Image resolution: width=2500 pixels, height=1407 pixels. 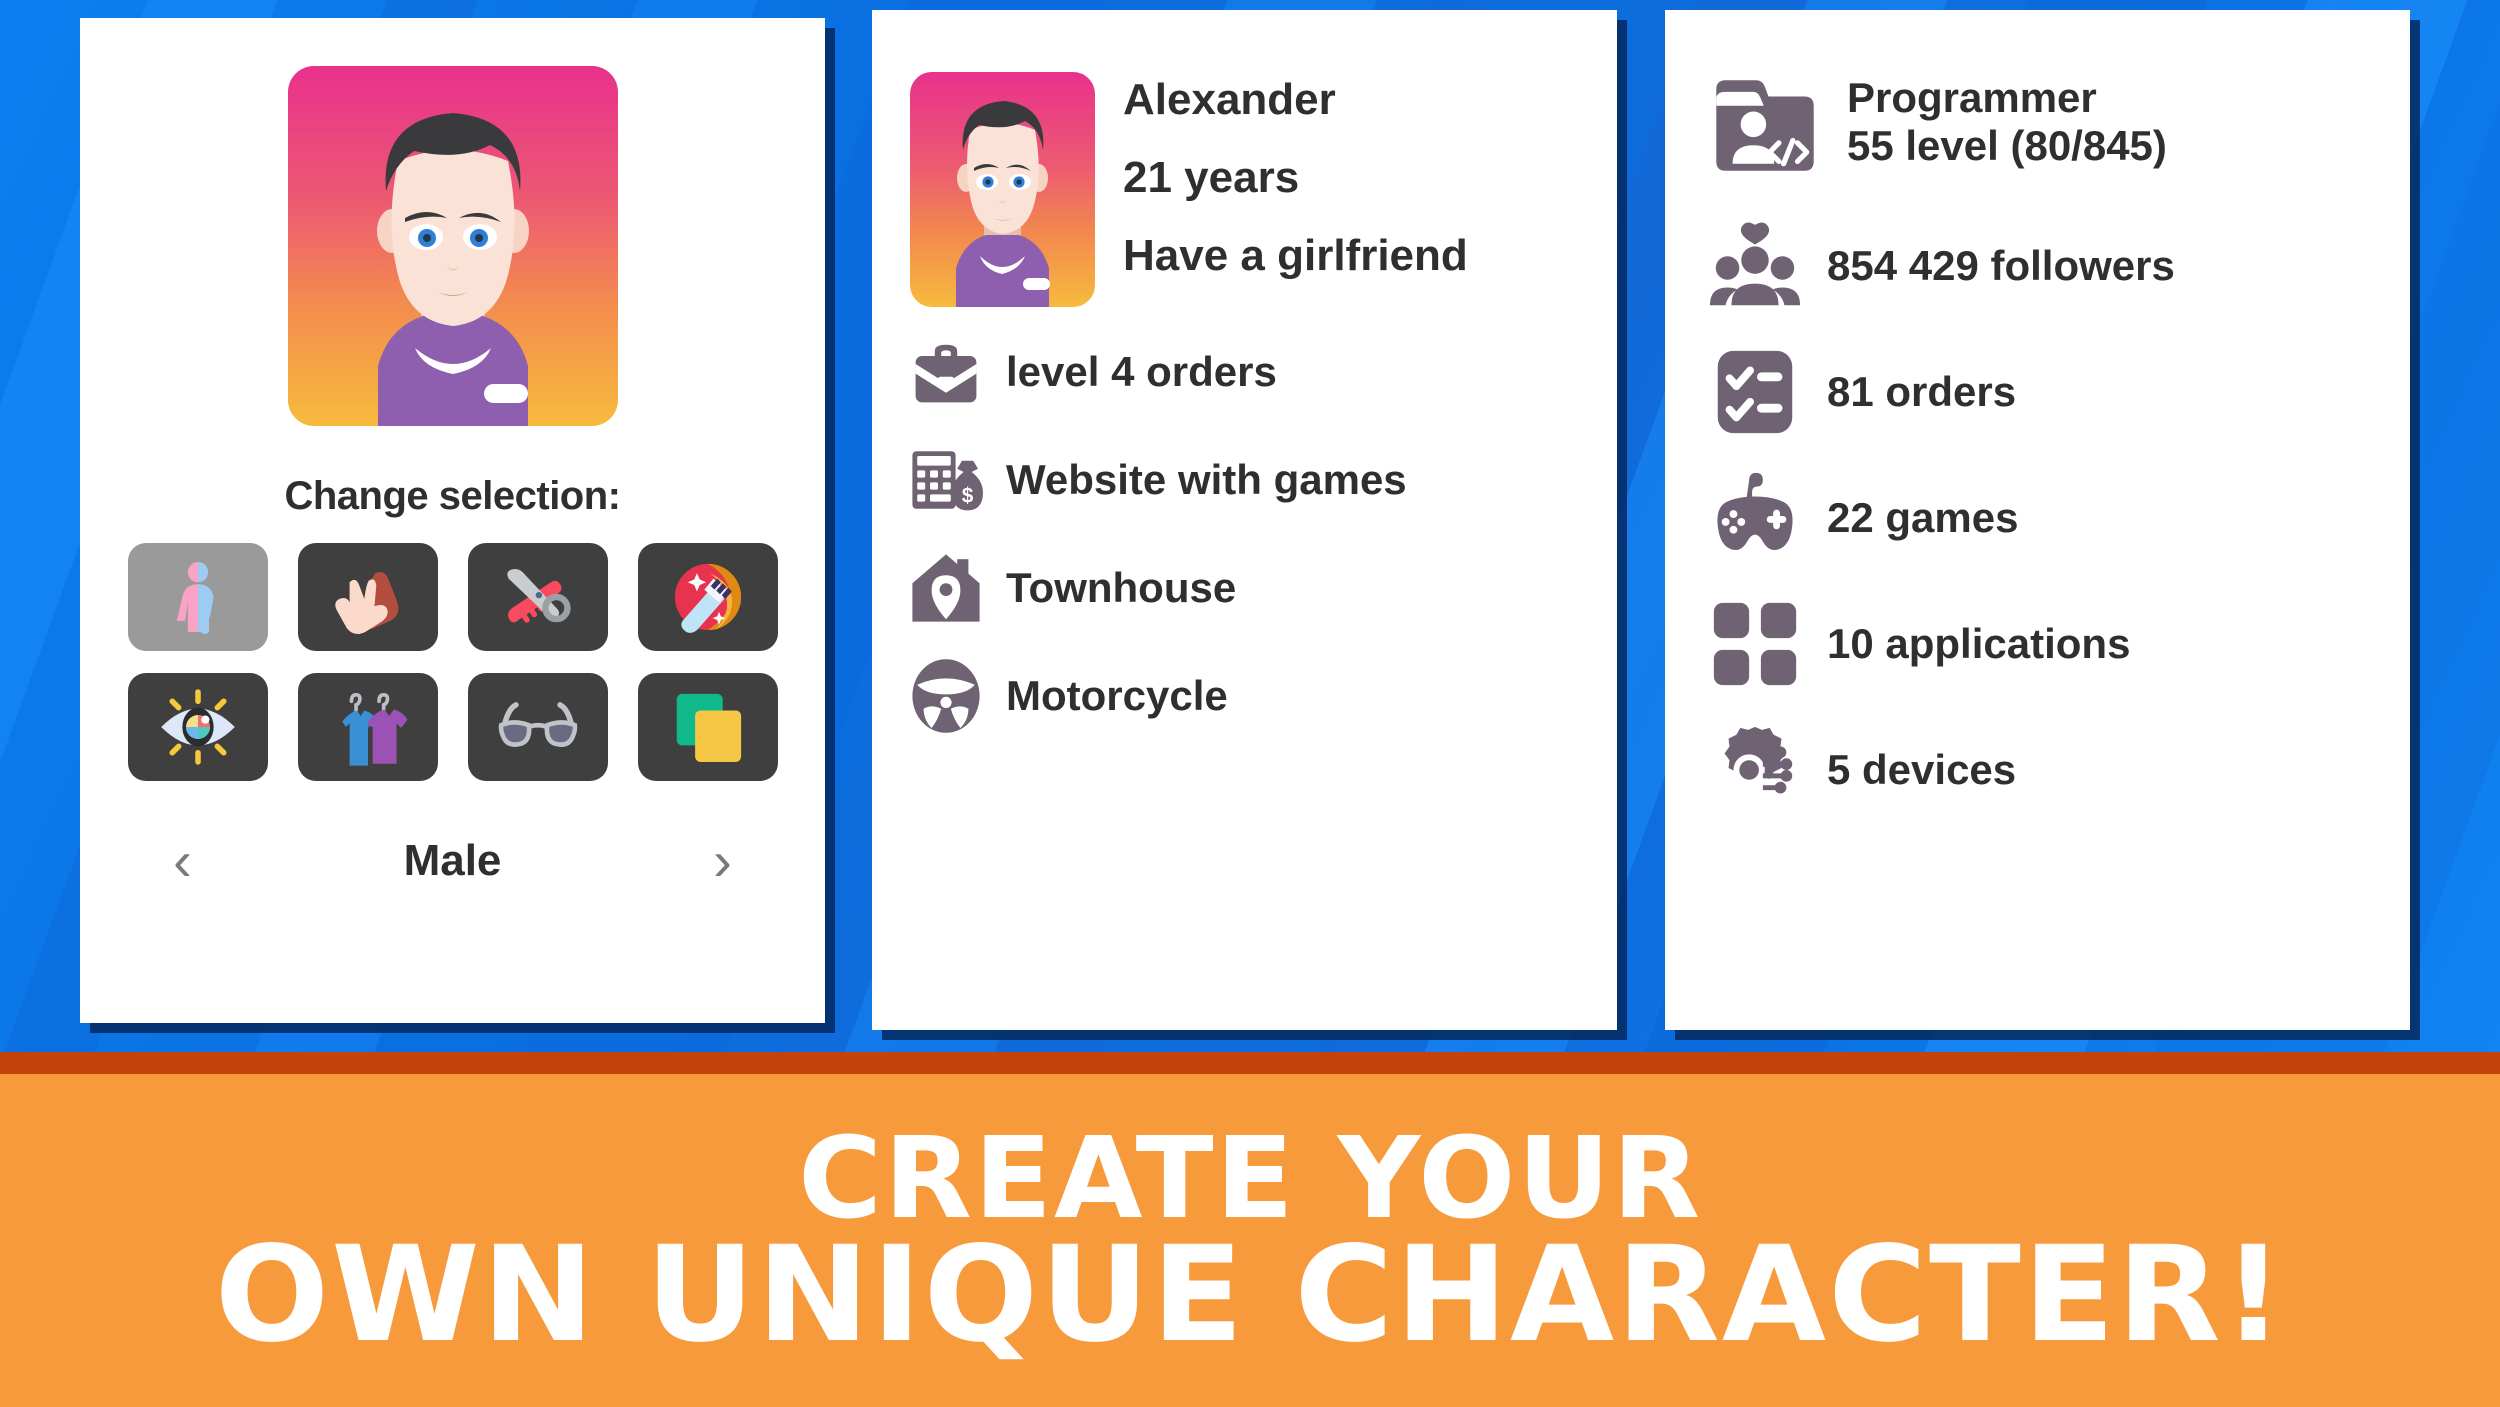 I want to click on list-item: 22 games, so click(x=2054, y=518).